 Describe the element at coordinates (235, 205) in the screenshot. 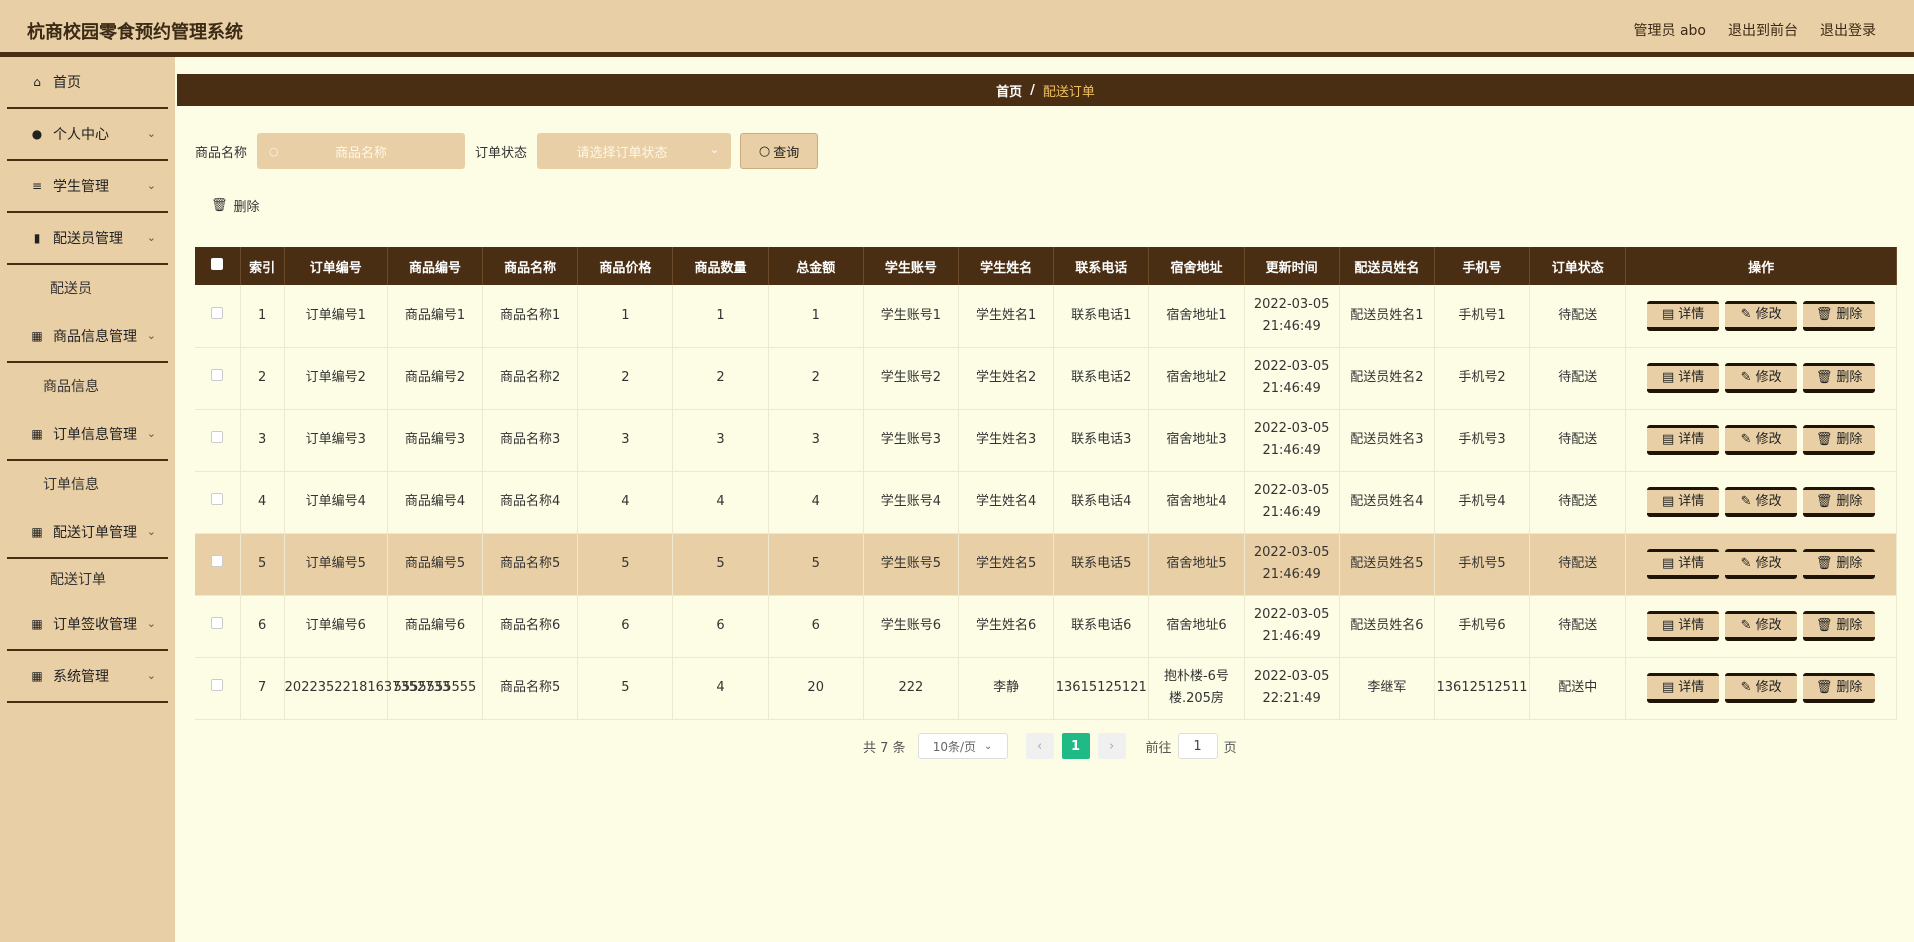

I see `batch-delete-button: 🗑 删除` at that location.